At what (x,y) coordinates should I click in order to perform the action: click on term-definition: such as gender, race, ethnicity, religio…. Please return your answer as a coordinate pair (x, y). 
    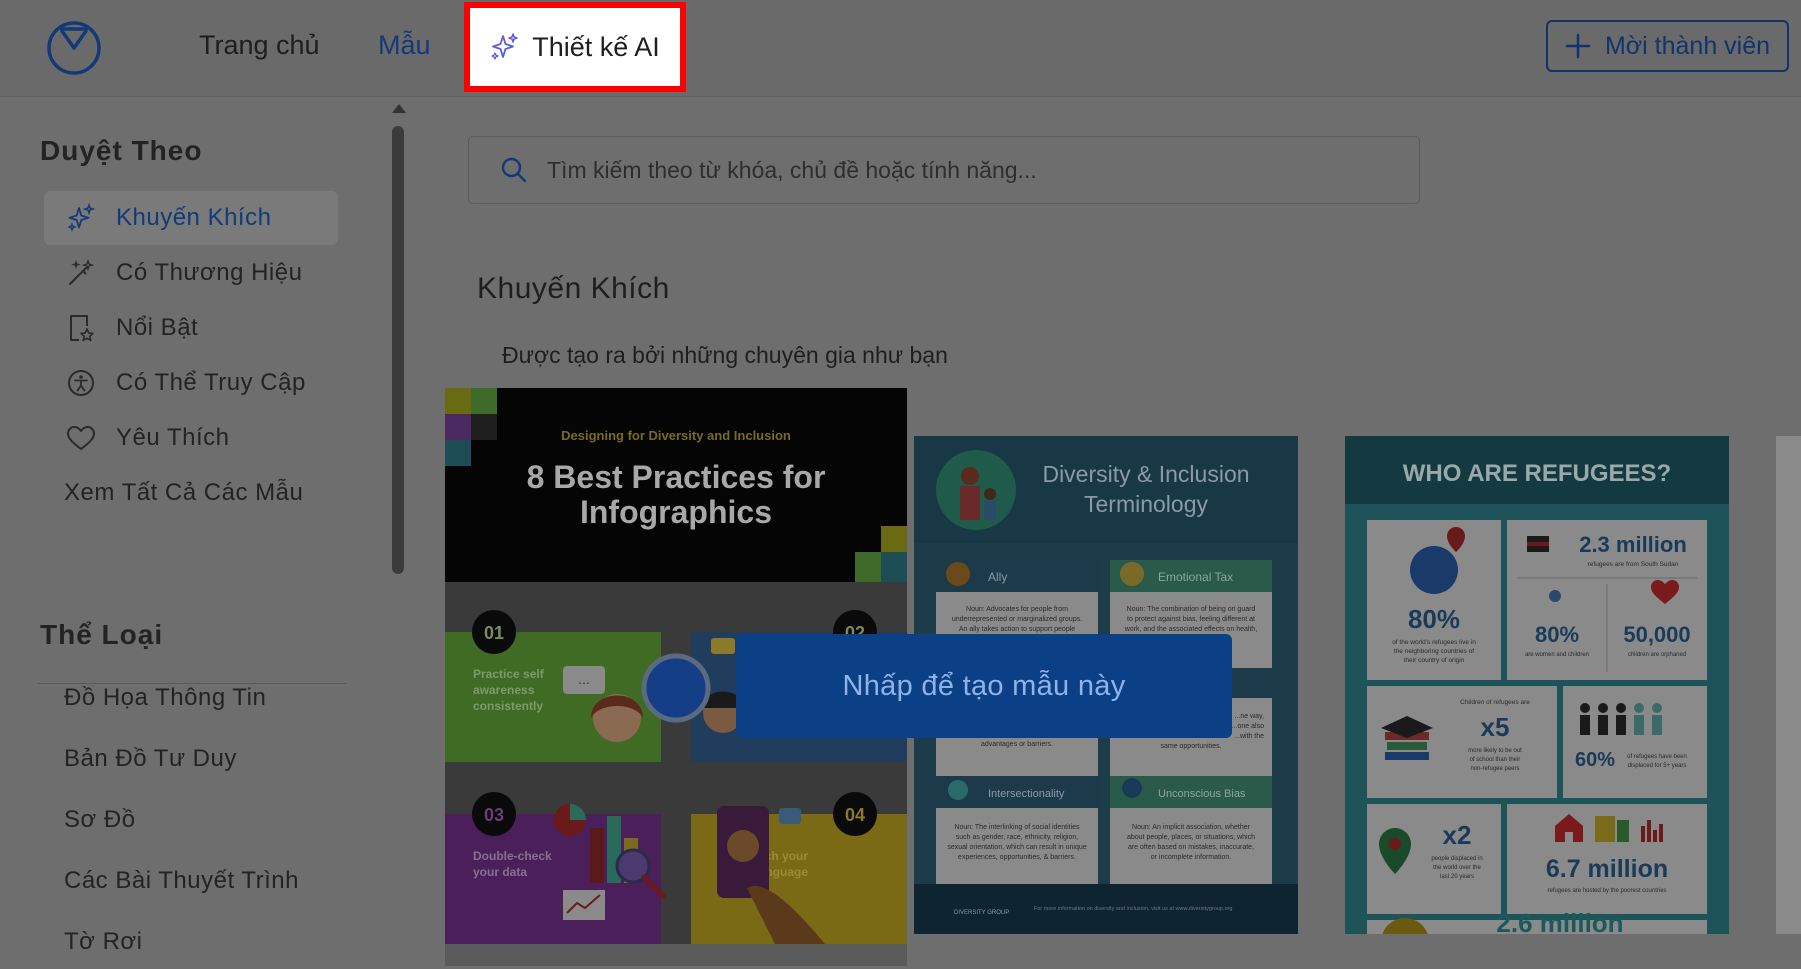
    Looking at the image, I should click on (1017, 837).